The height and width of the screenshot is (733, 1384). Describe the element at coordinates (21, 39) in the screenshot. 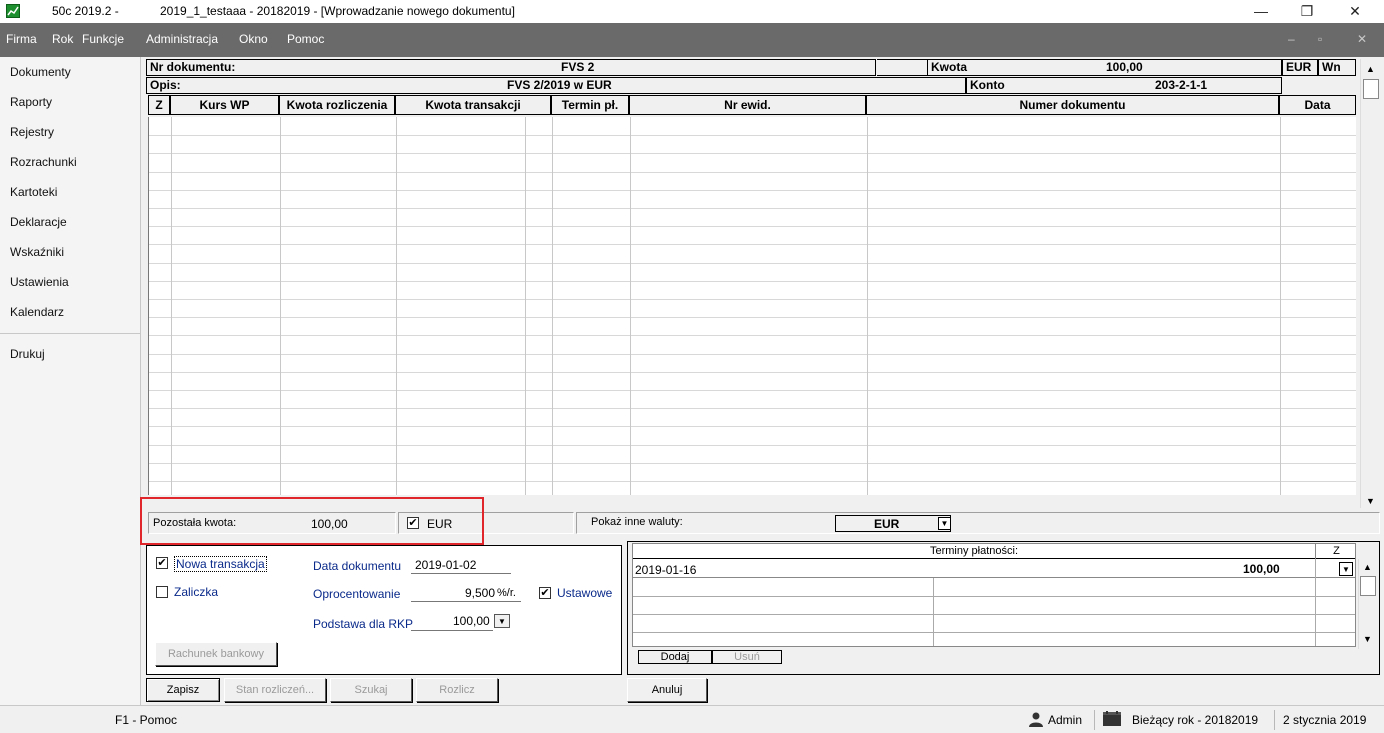

I see `menu-firma: Firma` at that location.